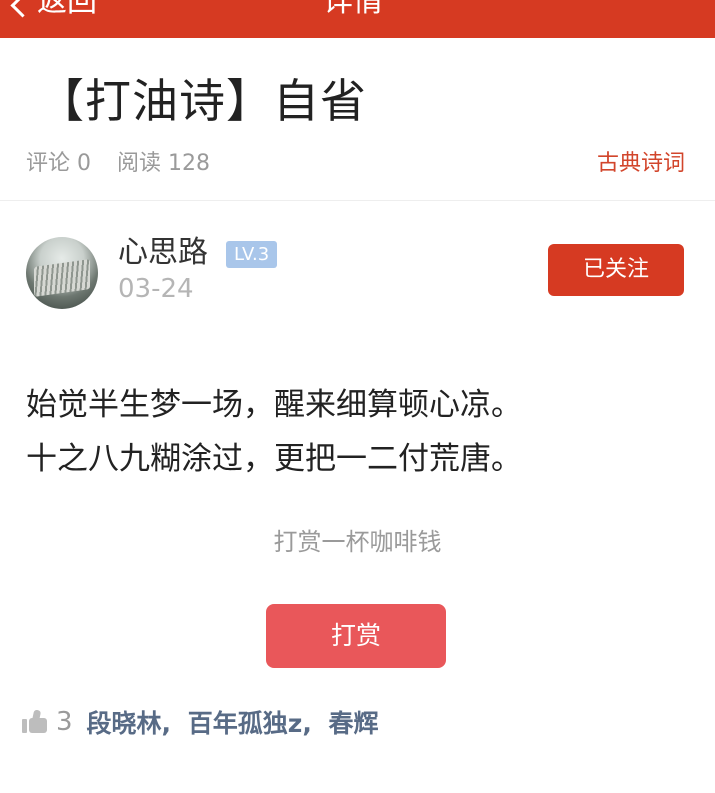 The width and height of the screenshot is (715, 793). Describe the element at coordinates (129, 723) in the screenshot. I see `liker-name: 段晓林,` at that location.